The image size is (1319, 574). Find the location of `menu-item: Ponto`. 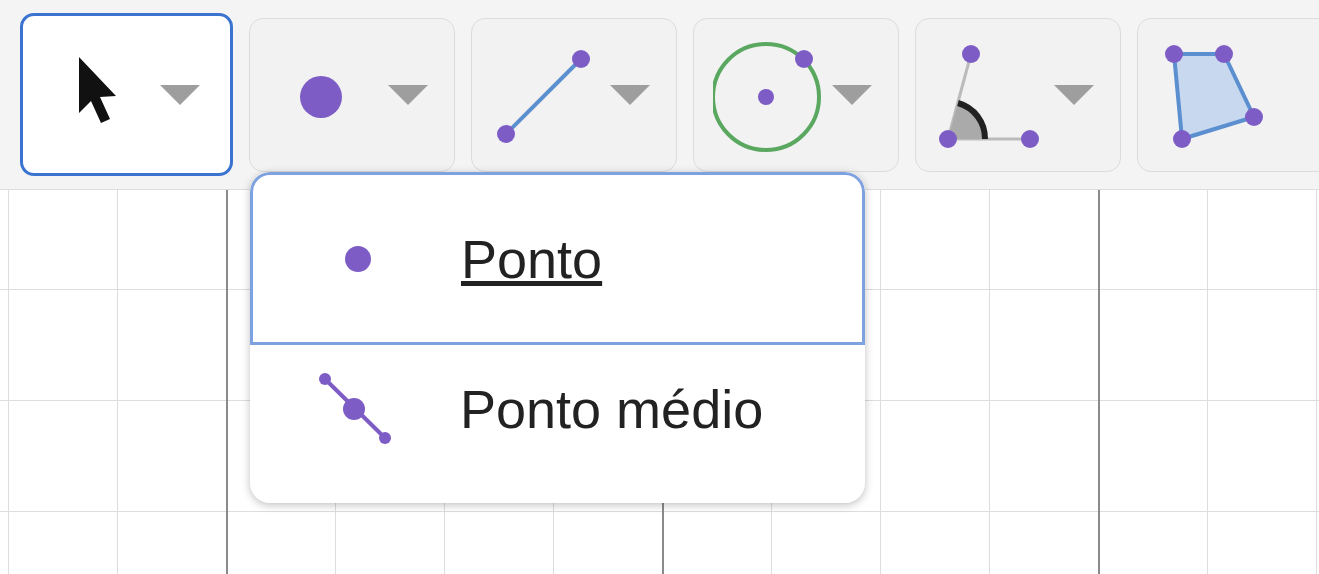

menu-item: Ponto is located at coordinates (557, 258).